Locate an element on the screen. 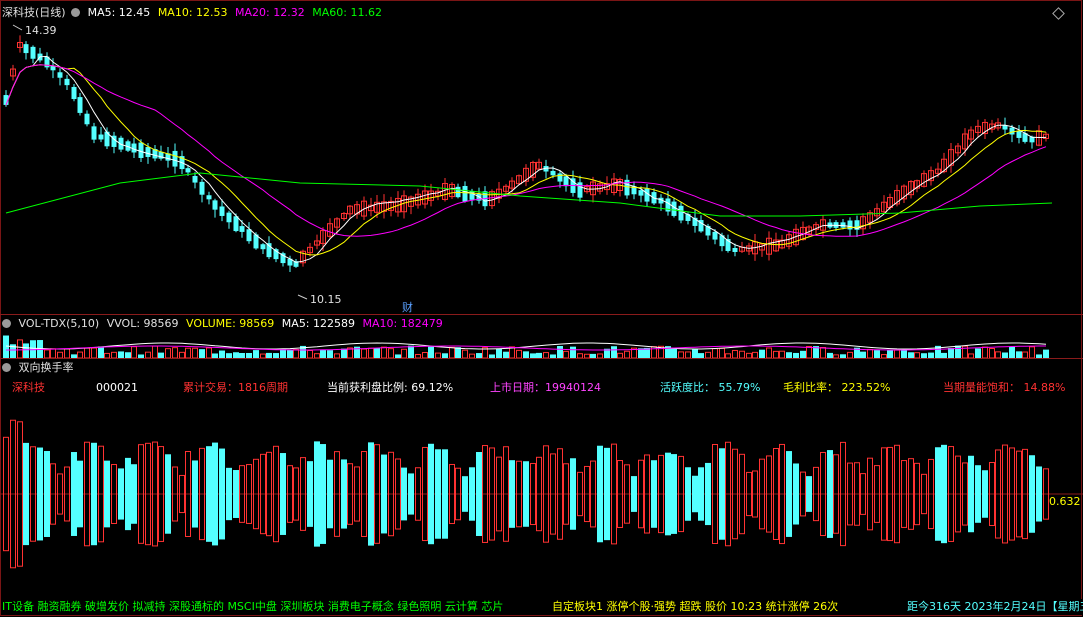 This screenshot has height=617, width=1083. info-listing-date: 上市日期：19940124 is located at coordinates (545, 387).